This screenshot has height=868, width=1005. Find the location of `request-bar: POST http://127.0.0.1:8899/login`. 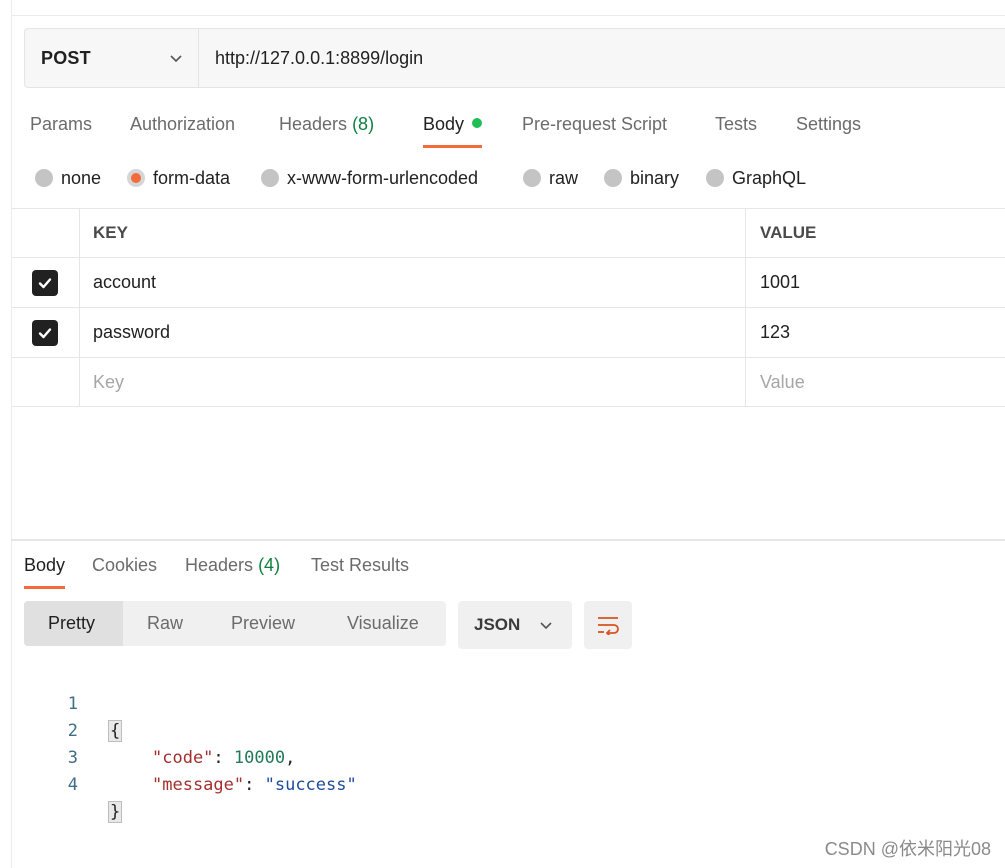

request-bar: POST http://127.0.0.1:8899/login is located at coordinates (514, 58).